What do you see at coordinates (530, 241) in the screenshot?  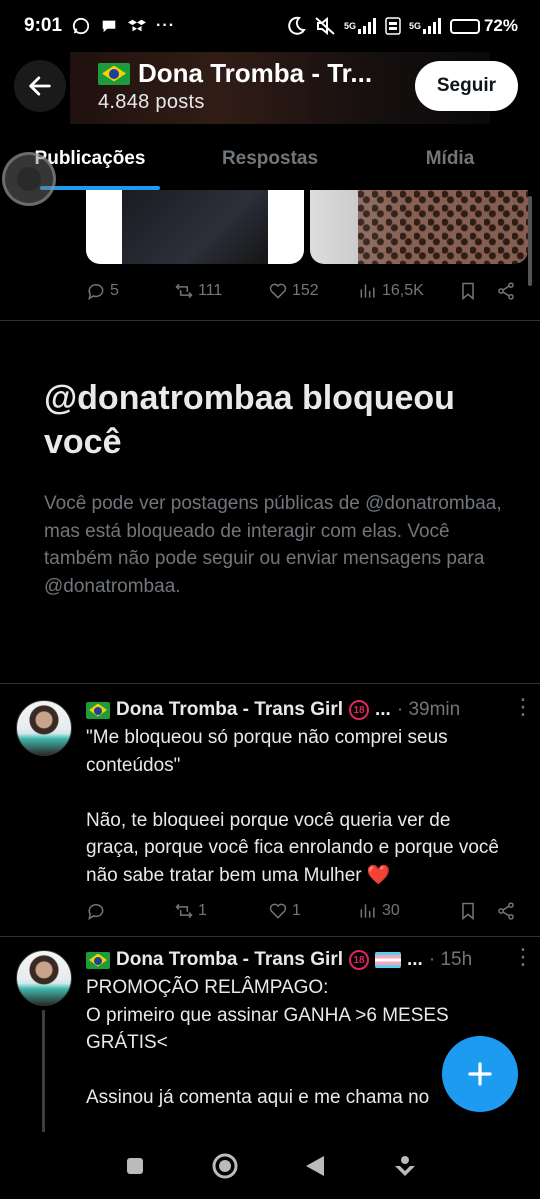 I see `scrollbar` at bounding box center [530, 241].